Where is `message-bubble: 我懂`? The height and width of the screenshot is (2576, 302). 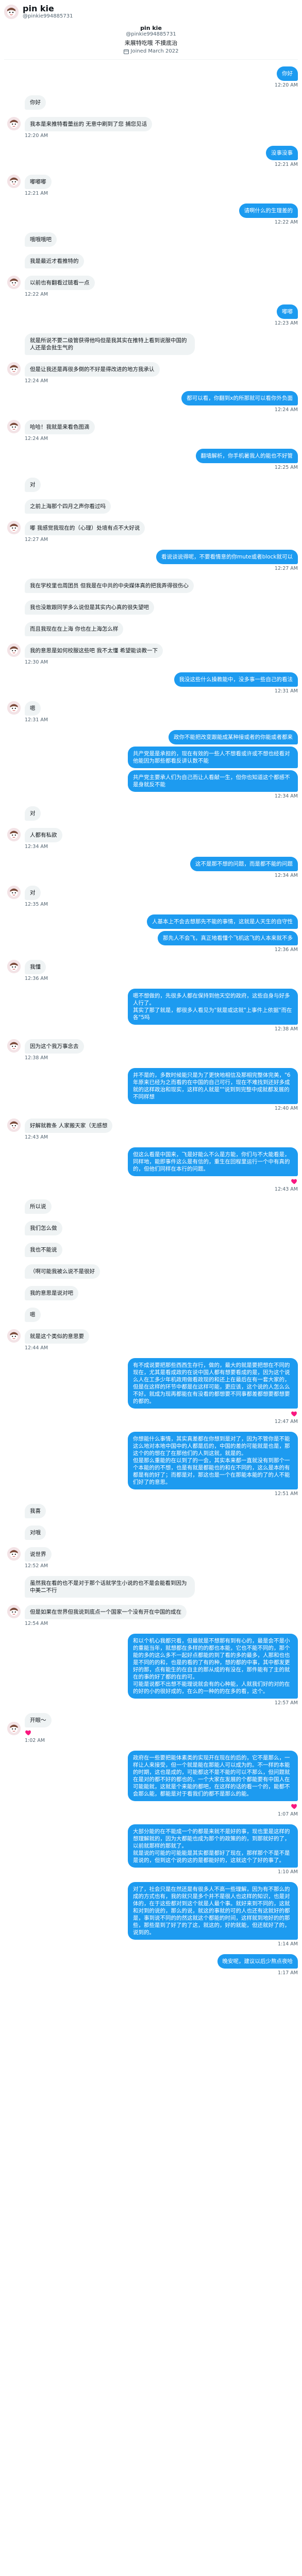 message-bubble: 我懂 is located at coordinates (35, 967).